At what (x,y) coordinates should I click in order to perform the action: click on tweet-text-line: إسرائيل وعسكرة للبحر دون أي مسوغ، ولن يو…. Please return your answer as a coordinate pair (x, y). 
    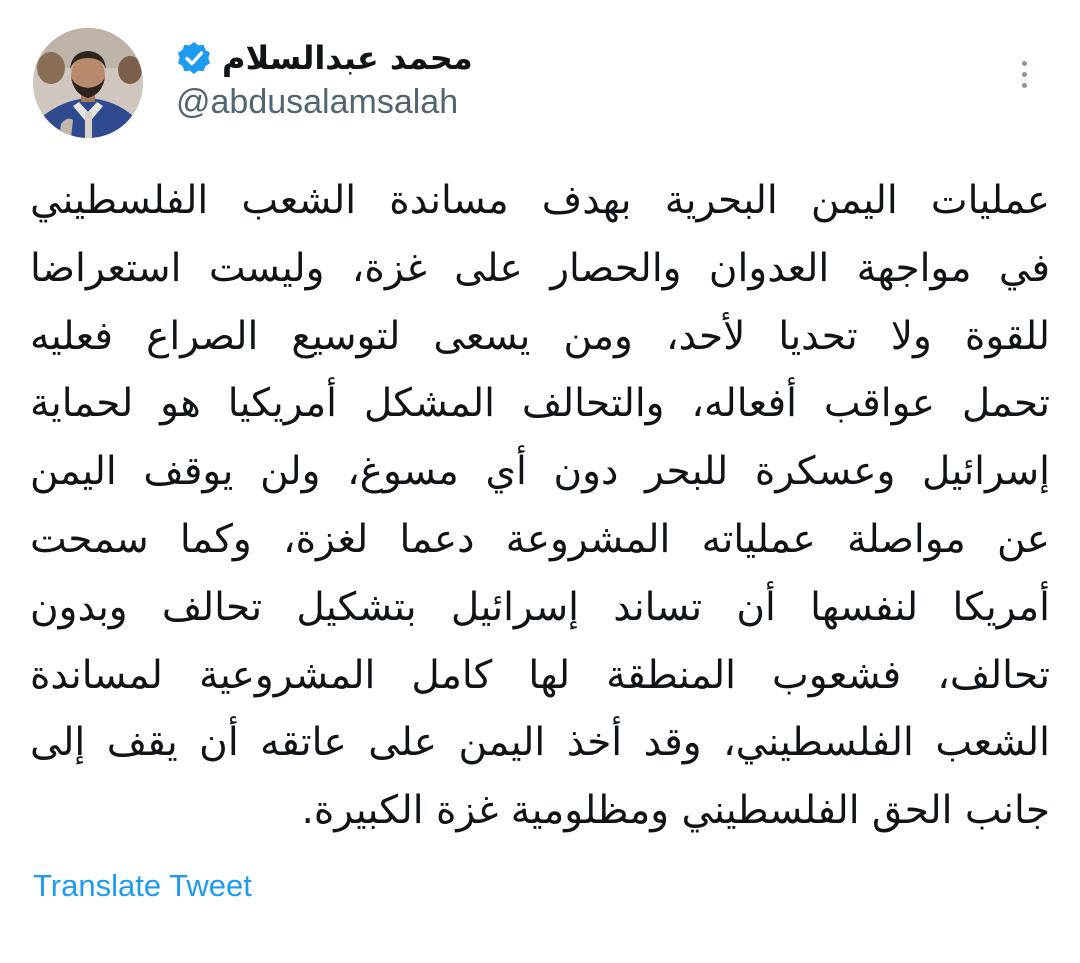
    Looking at the image, I should click on (540, 472).